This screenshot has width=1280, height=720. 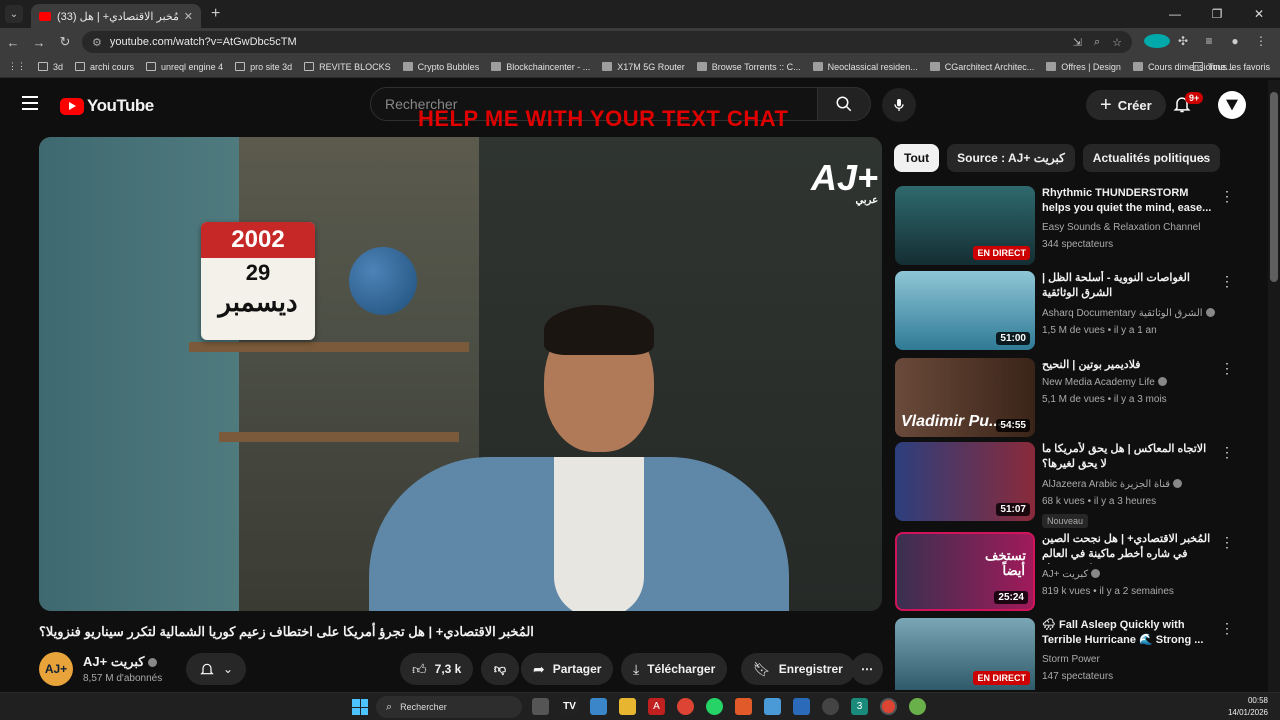 What do you see at coordinates (685, 706) in the screenshot?
I see `chrome-icon` at bounding box center [685, 706].